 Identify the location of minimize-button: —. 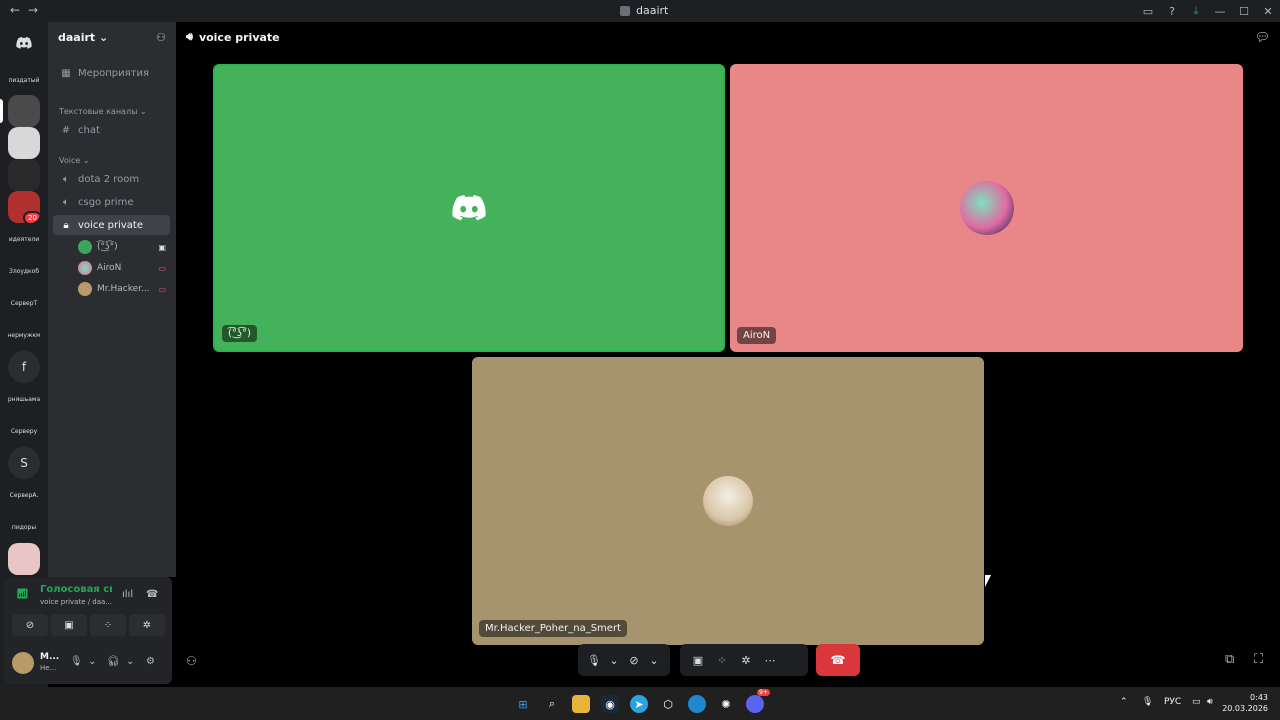
(1220, 11).